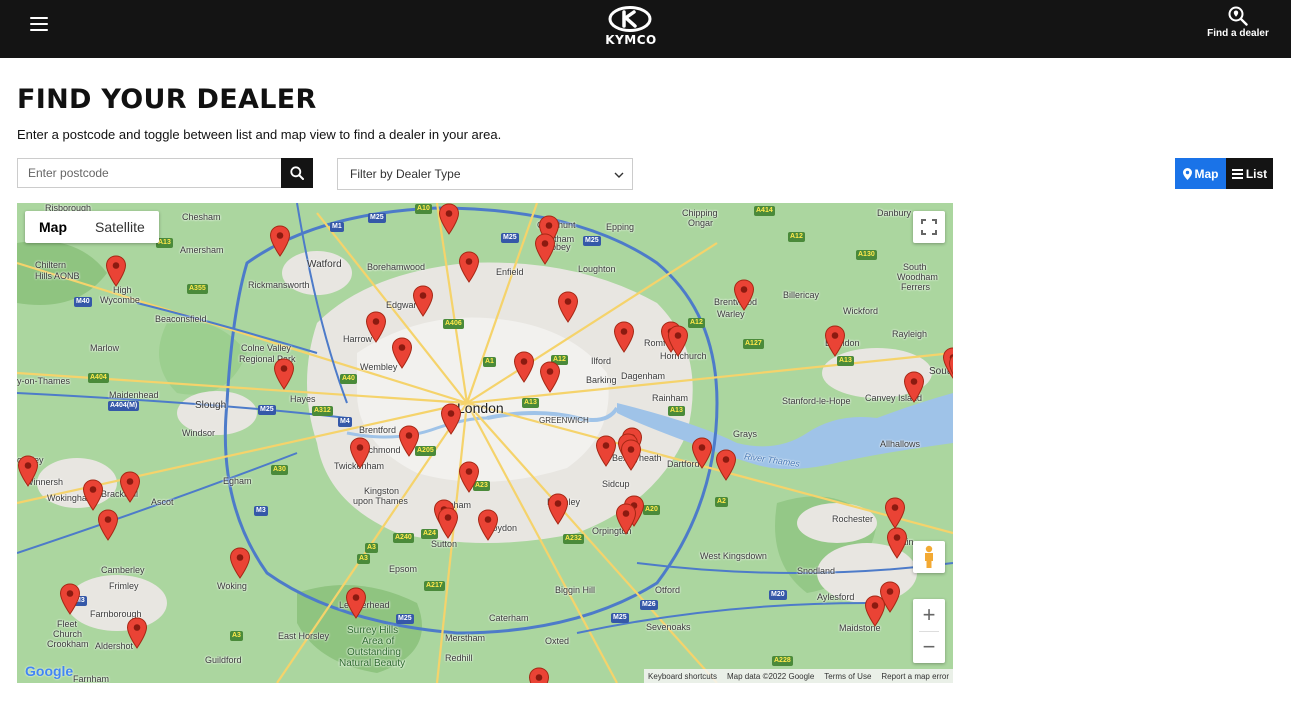 The height and width of the screenshot is (703, 1291). I want to click on zoom-control: + −, so click(929, 631).